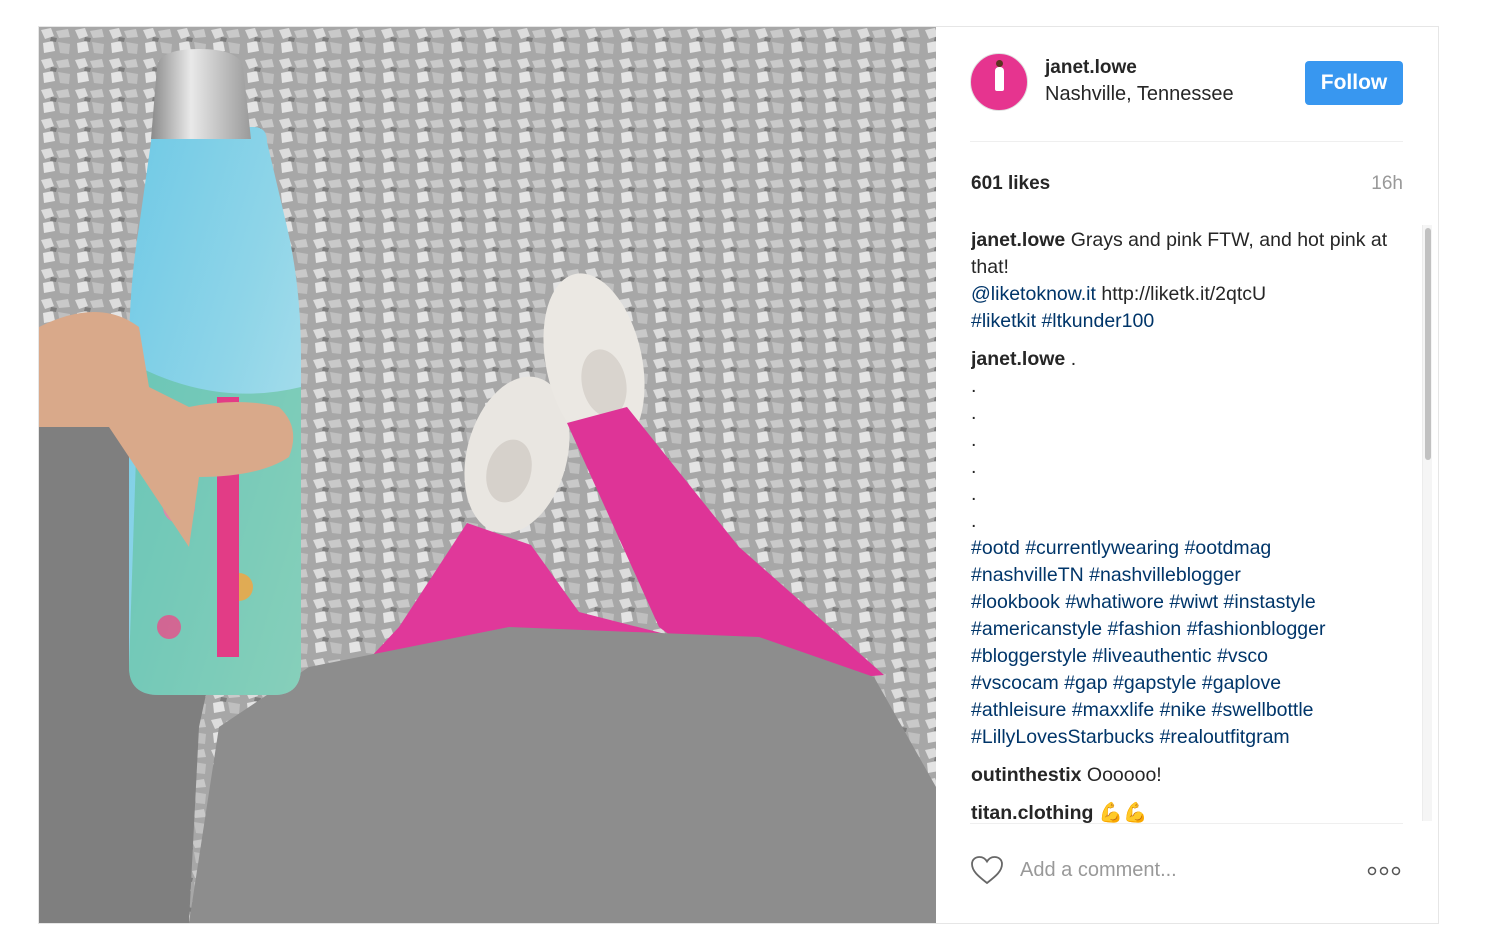  I want to click on hashtag-line: #nashvilleTN #nashvilleblogger, so click(1191, 575).